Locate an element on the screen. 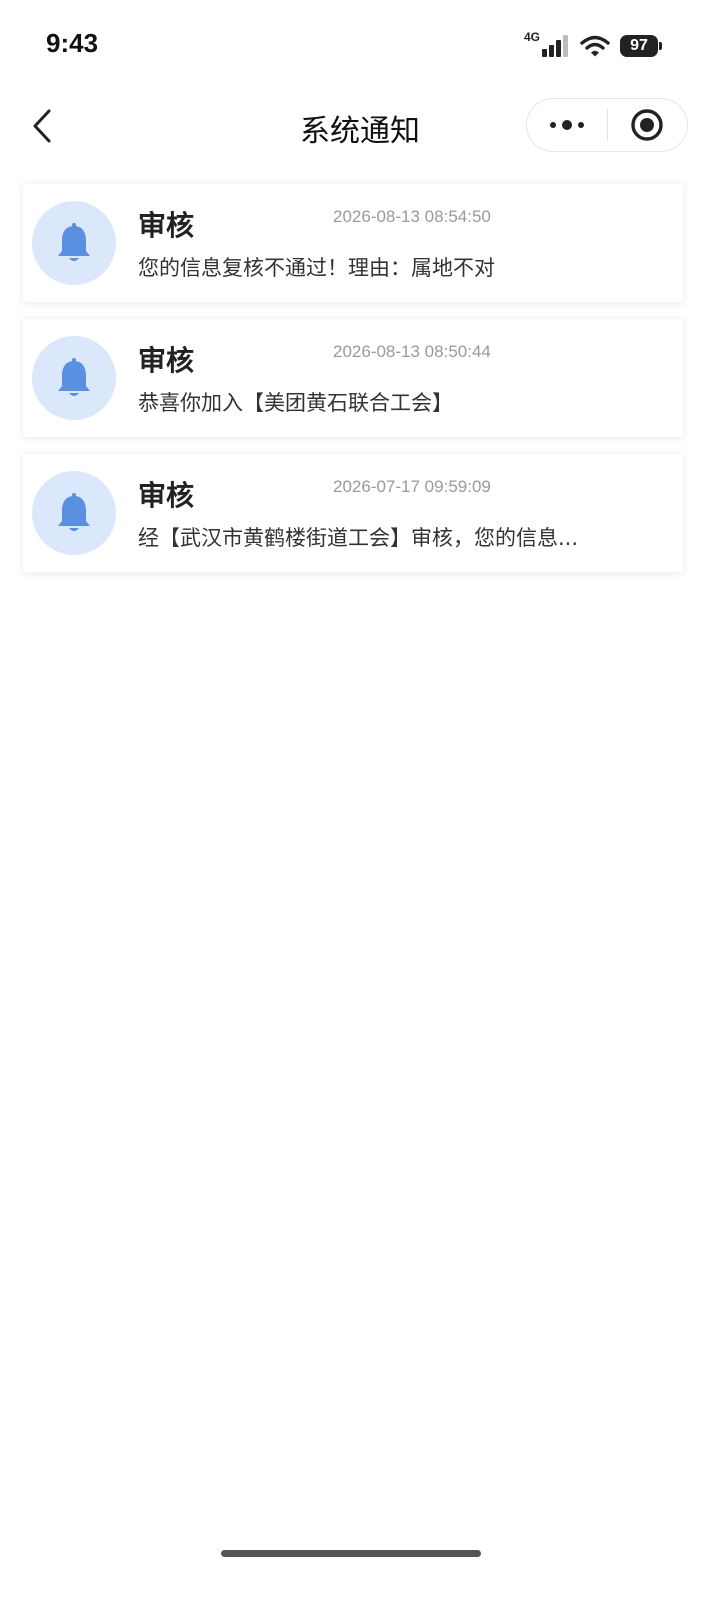 The height and width of the screenshot is (1600, 720). network-label: 4G is located at coordinates (531, 37).